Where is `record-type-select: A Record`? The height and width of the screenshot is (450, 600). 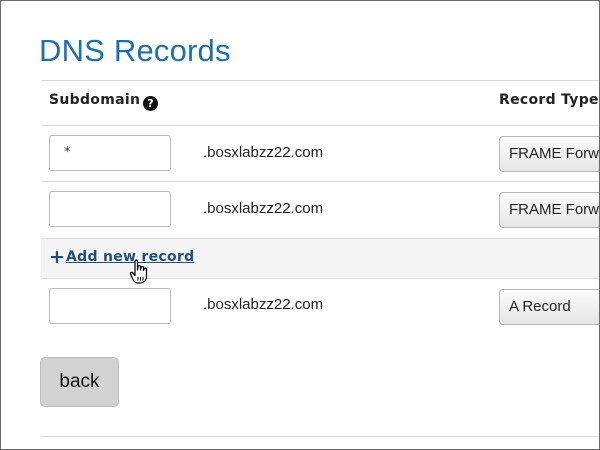 record-type-select: A Record is located at coordinates (549, 307).